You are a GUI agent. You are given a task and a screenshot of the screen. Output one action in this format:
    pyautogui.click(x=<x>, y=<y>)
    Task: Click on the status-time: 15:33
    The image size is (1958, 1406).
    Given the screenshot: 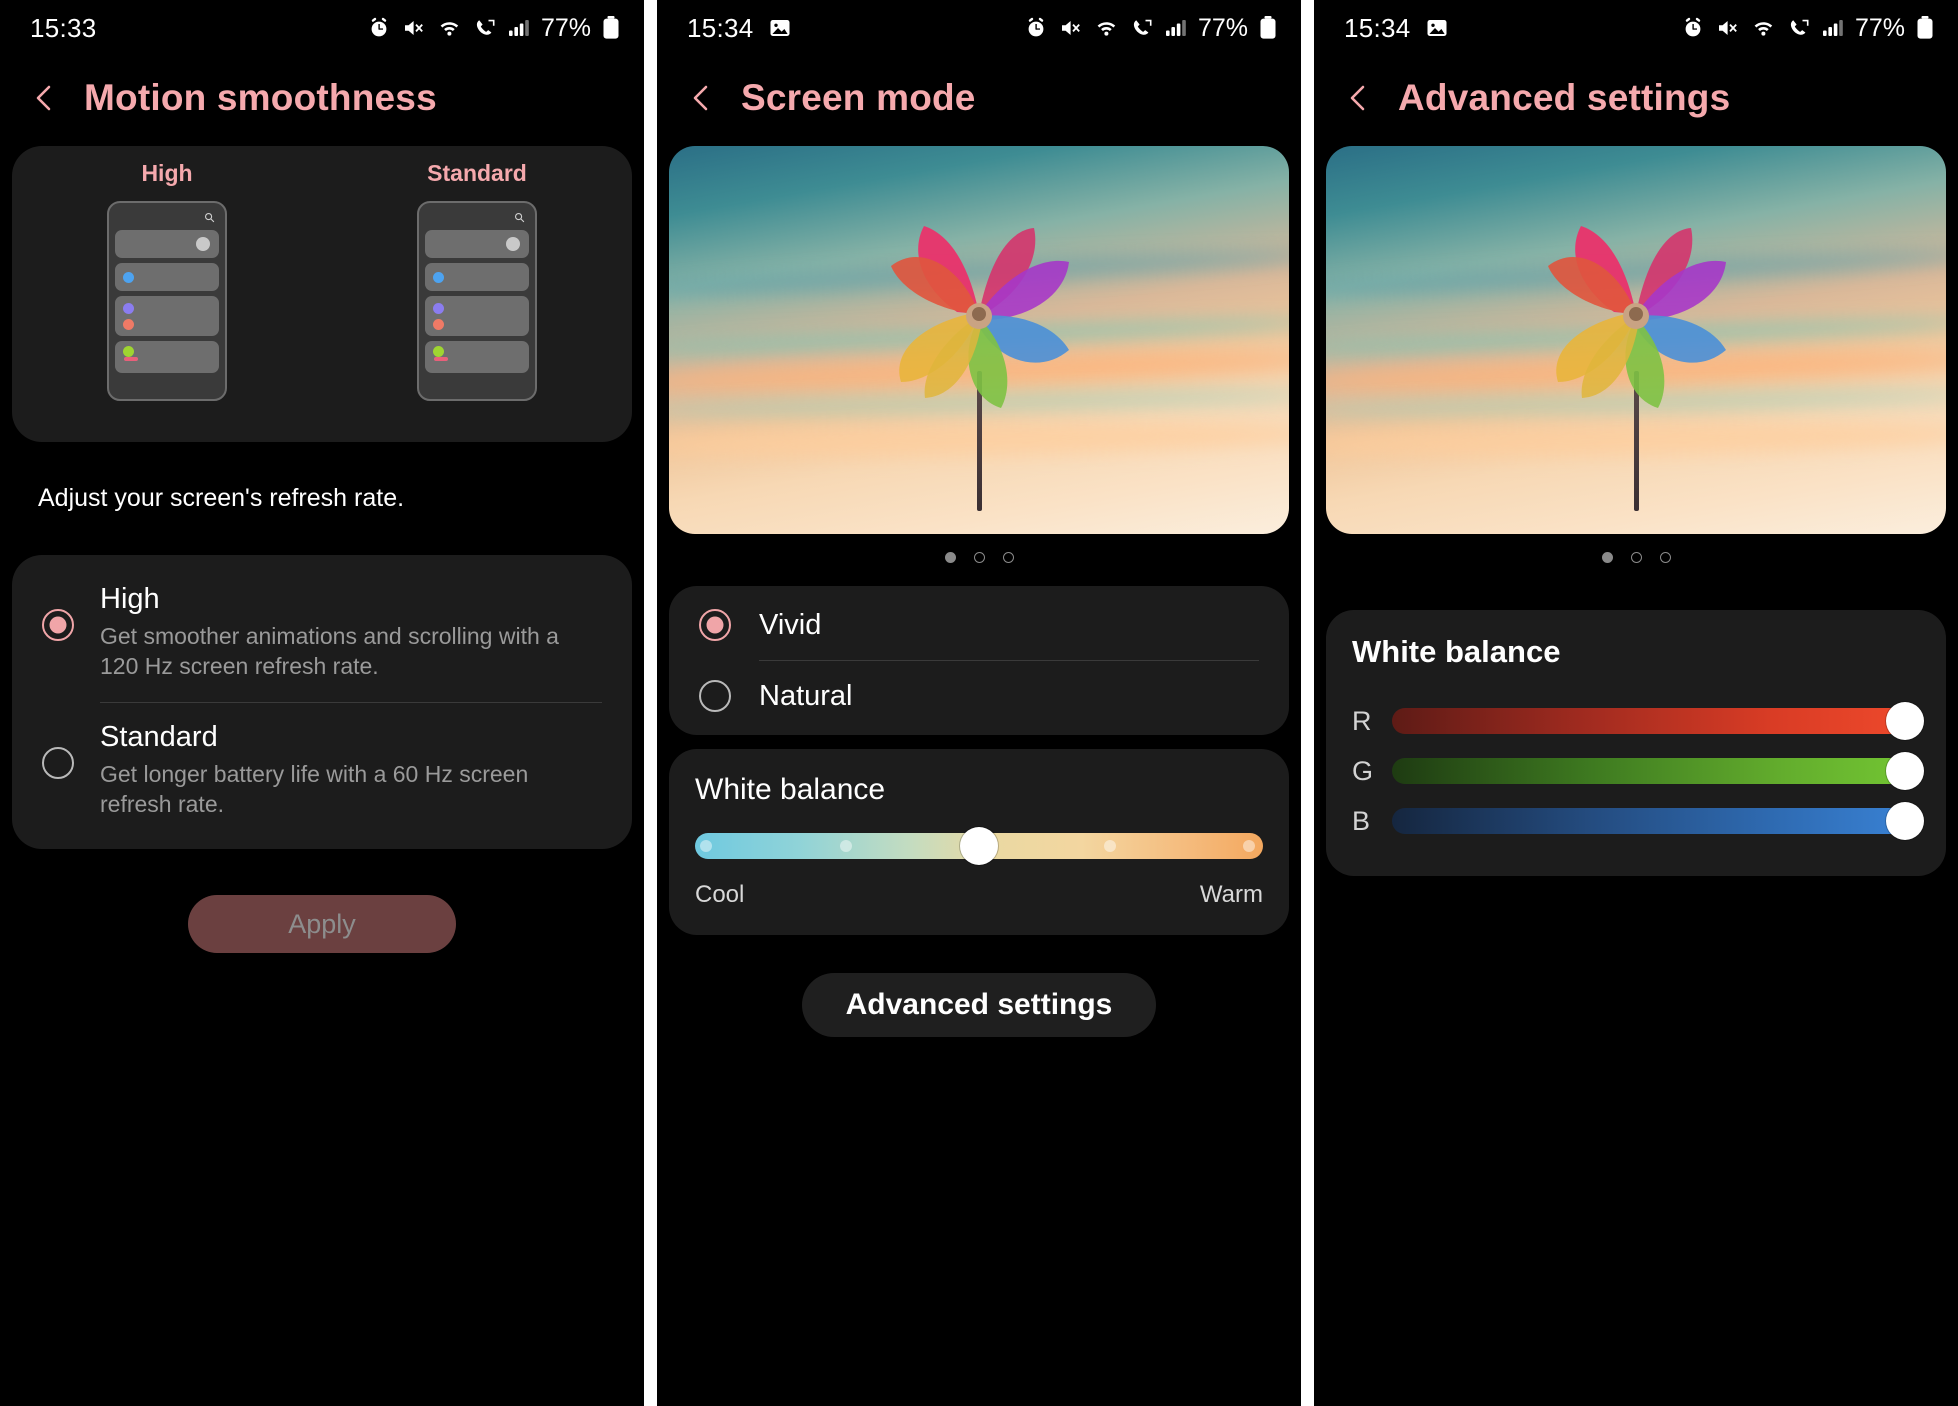 What is the action you would take?
    pyautogui.click(x=63, y=27)
    